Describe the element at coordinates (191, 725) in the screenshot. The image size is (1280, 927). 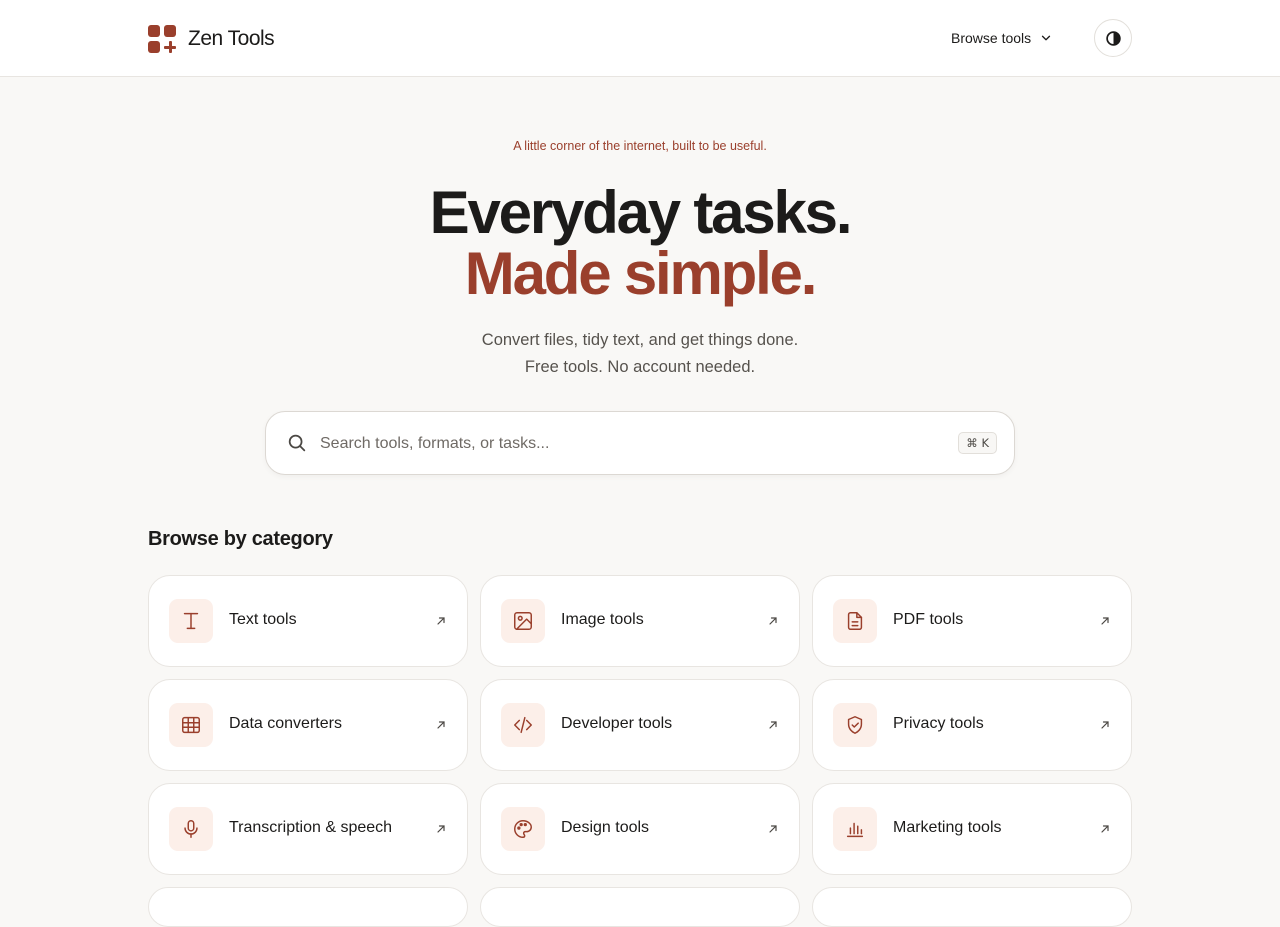
I see `table-icon` at that location.